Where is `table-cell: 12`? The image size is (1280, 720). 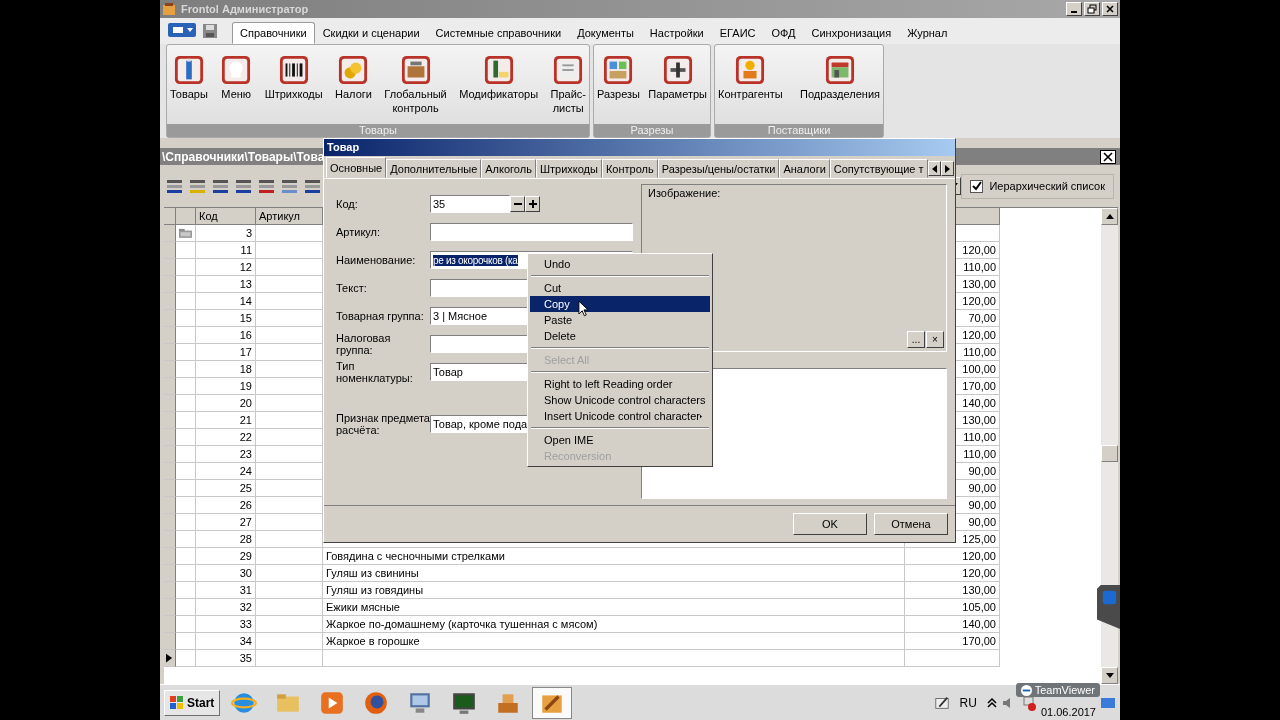
table-cell: 12 is located at coordinates (226, 267).